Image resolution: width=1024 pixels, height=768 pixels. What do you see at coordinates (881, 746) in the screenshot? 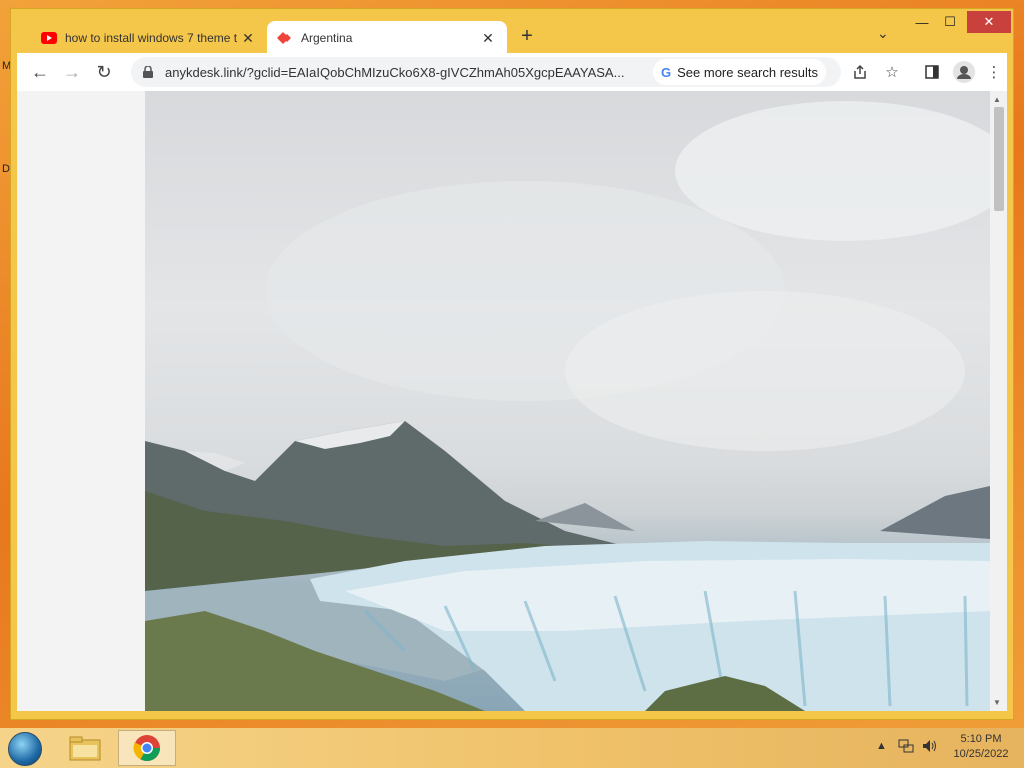
I see `show-hidden-icons-arrow-icon: ▲` at bounding box center [881, 746].